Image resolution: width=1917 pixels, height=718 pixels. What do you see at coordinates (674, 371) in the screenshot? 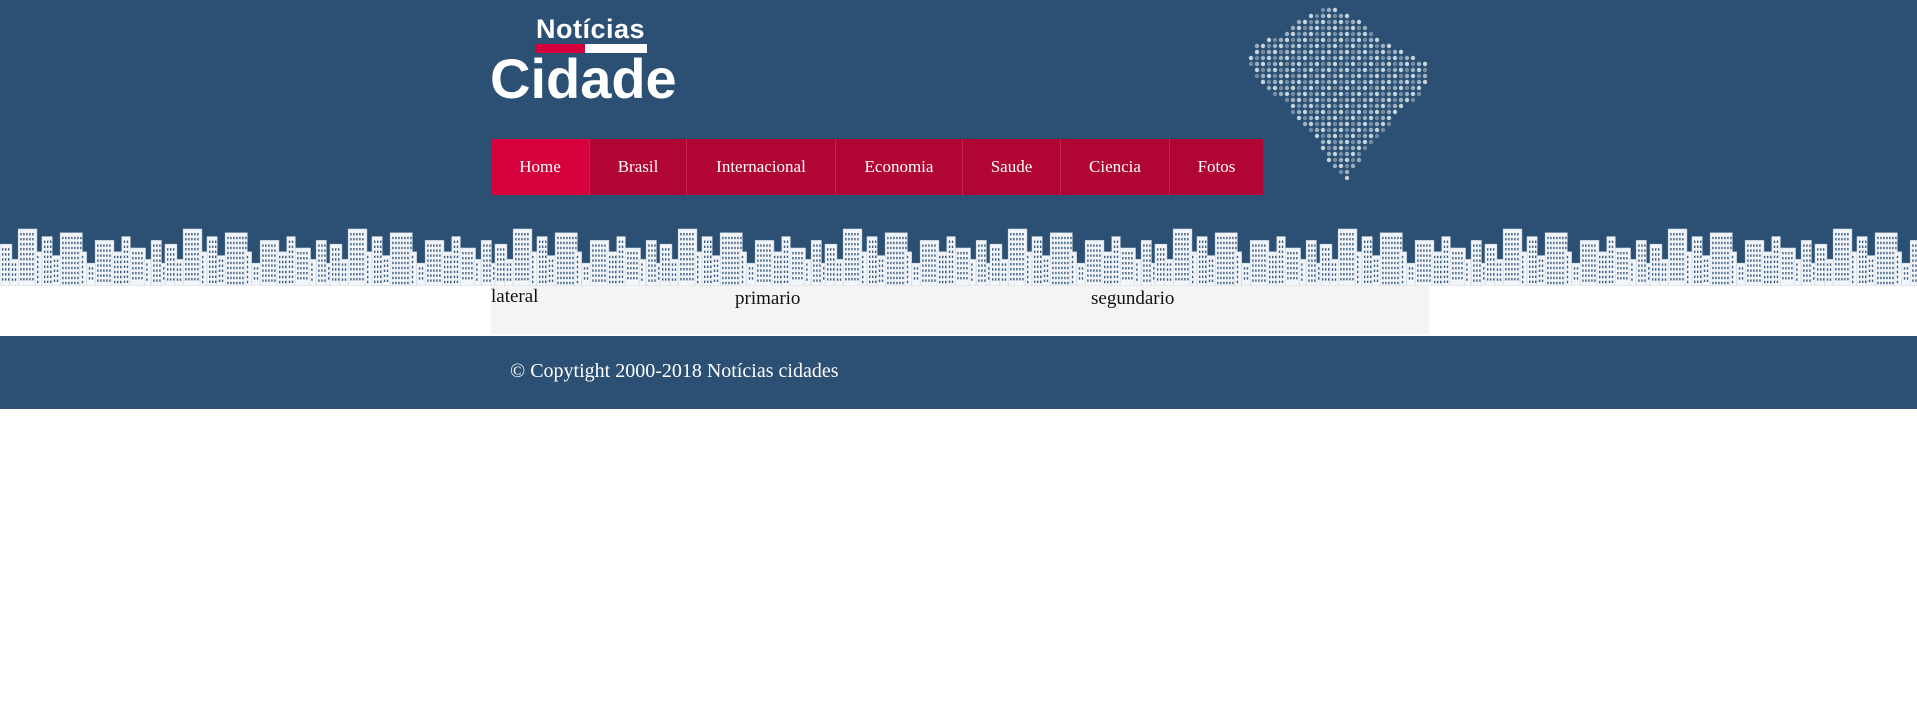
I see `copyright-text: © Copytight 2000-2018 Notícias cidades` at bounding box center [674, 371].